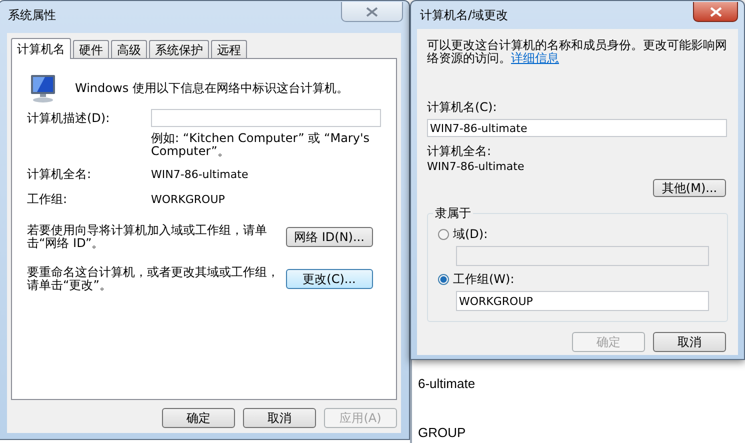 This screenshot has width=745, height=443. What do you see at coordinates (266, 118) in the screenshot?
I see `description-field` at bounding box center [266, 118].